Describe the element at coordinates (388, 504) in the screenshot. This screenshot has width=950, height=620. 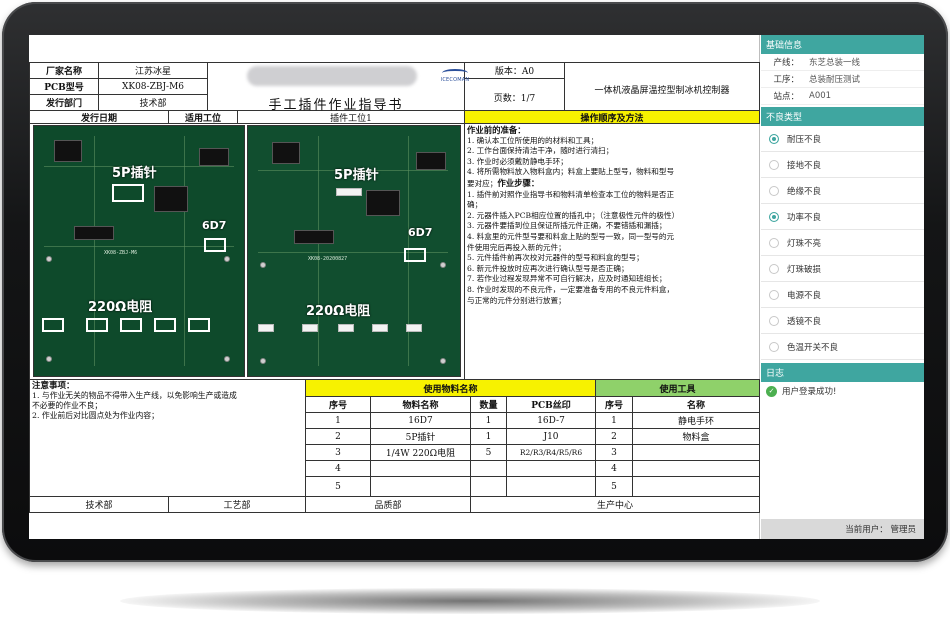
I see `signature-quality: 品质部` at that location.